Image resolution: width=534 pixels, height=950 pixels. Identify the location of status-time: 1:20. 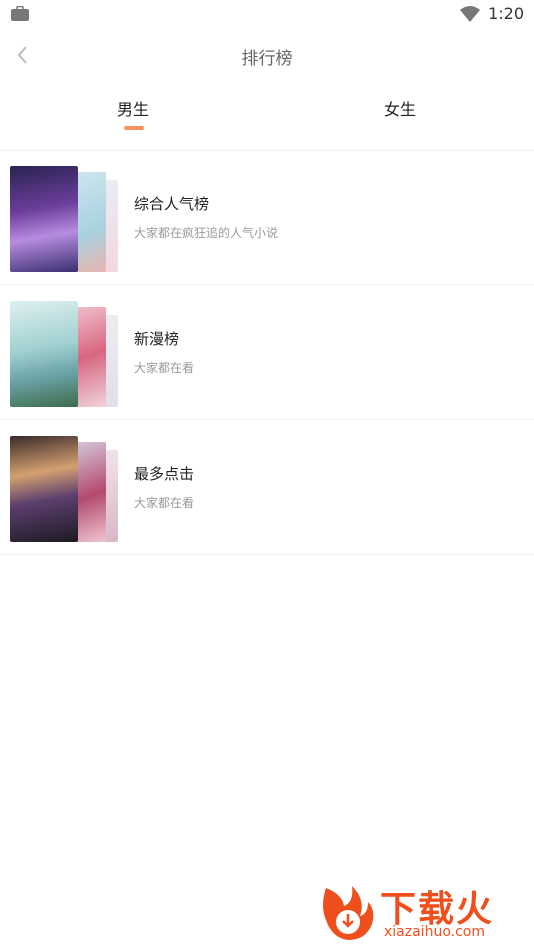
(506, 13).